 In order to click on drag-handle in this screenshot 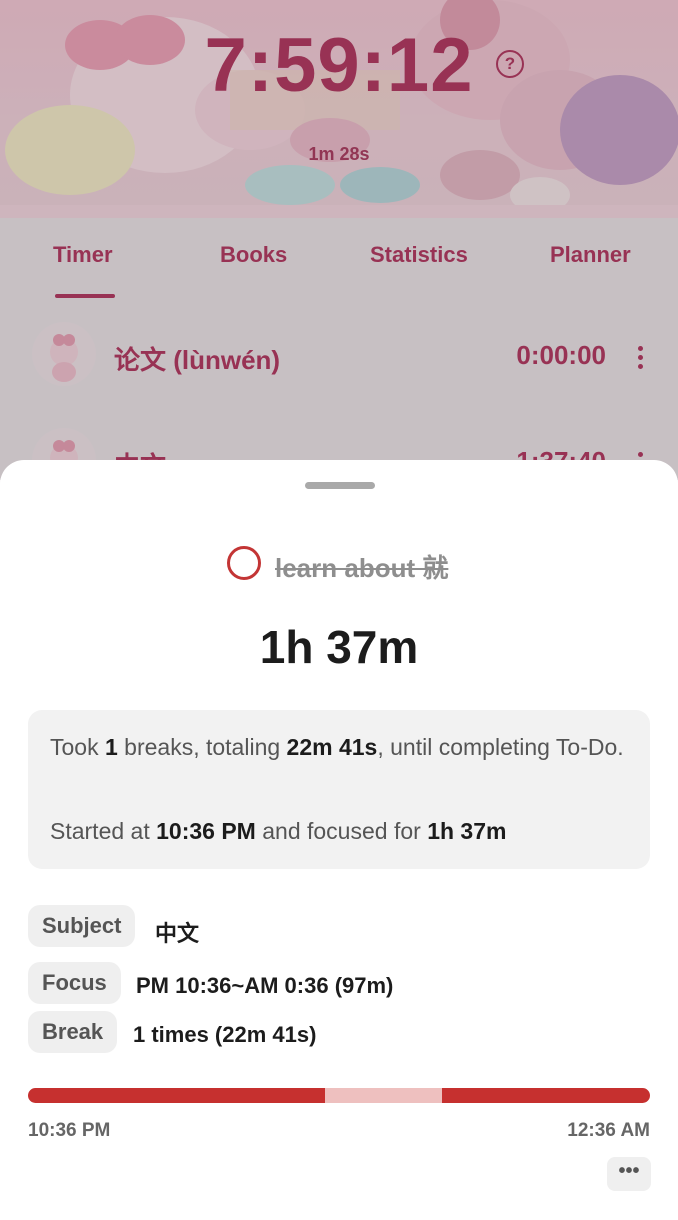, I will do `click(340, 485)`.